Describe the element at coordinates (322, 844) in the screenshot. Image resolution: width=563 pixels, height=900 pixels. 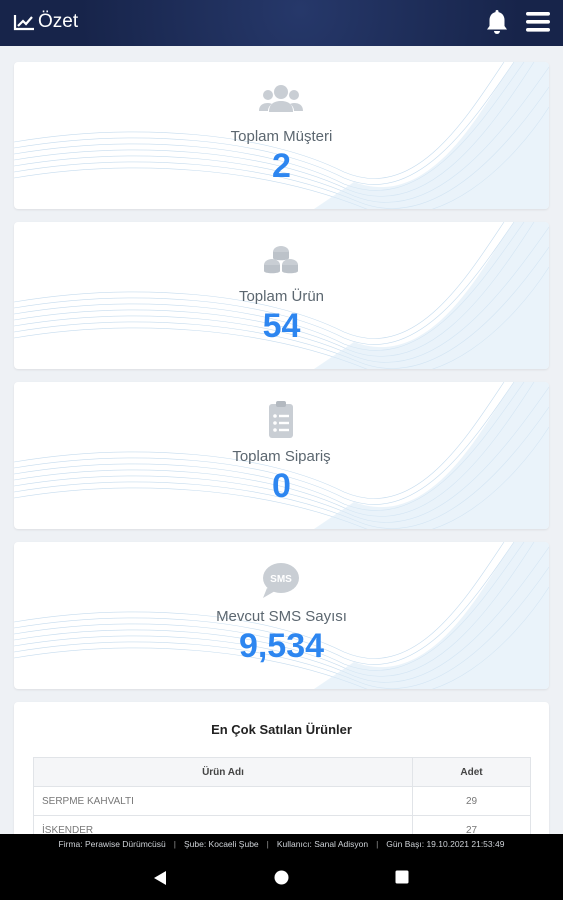
I see `user-info: Kullanıcı: Sanal Adisyon` at that location.